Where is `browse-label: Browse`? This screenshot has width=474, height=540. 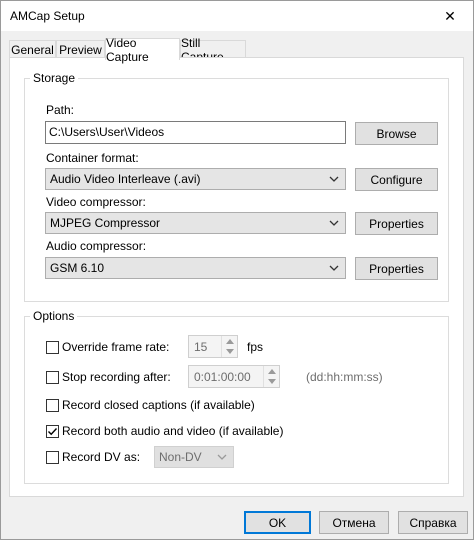 browse-label: Browse is located at coordinates (396, 133).